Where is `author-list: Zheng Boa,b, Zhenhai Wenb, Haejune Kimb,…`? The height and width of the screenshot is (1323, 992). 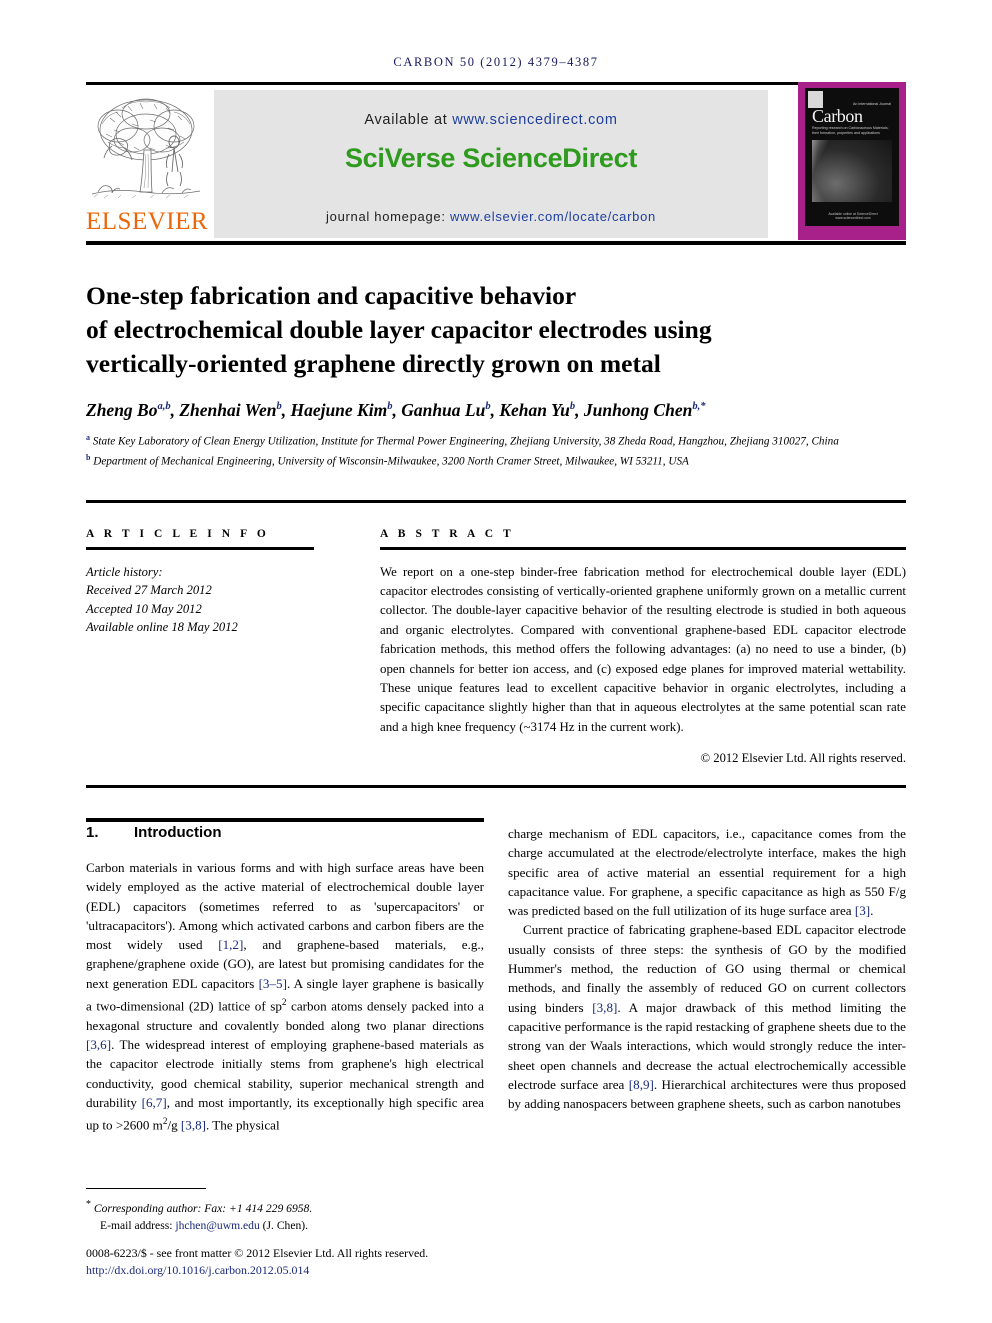
author-list: Zheng Boa,b, Zhenhai Wenb, Haejune Kimb,… is located at coordinates (396, 410).